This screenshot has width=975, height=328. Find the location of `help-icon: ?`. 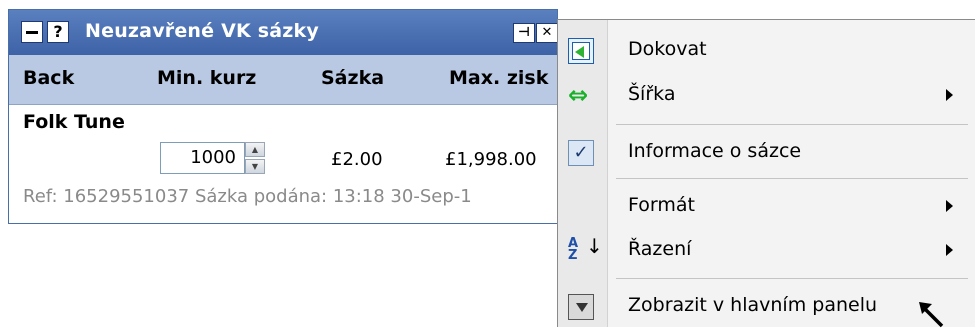

help-icon: ? is located at coordinates (58, 32).